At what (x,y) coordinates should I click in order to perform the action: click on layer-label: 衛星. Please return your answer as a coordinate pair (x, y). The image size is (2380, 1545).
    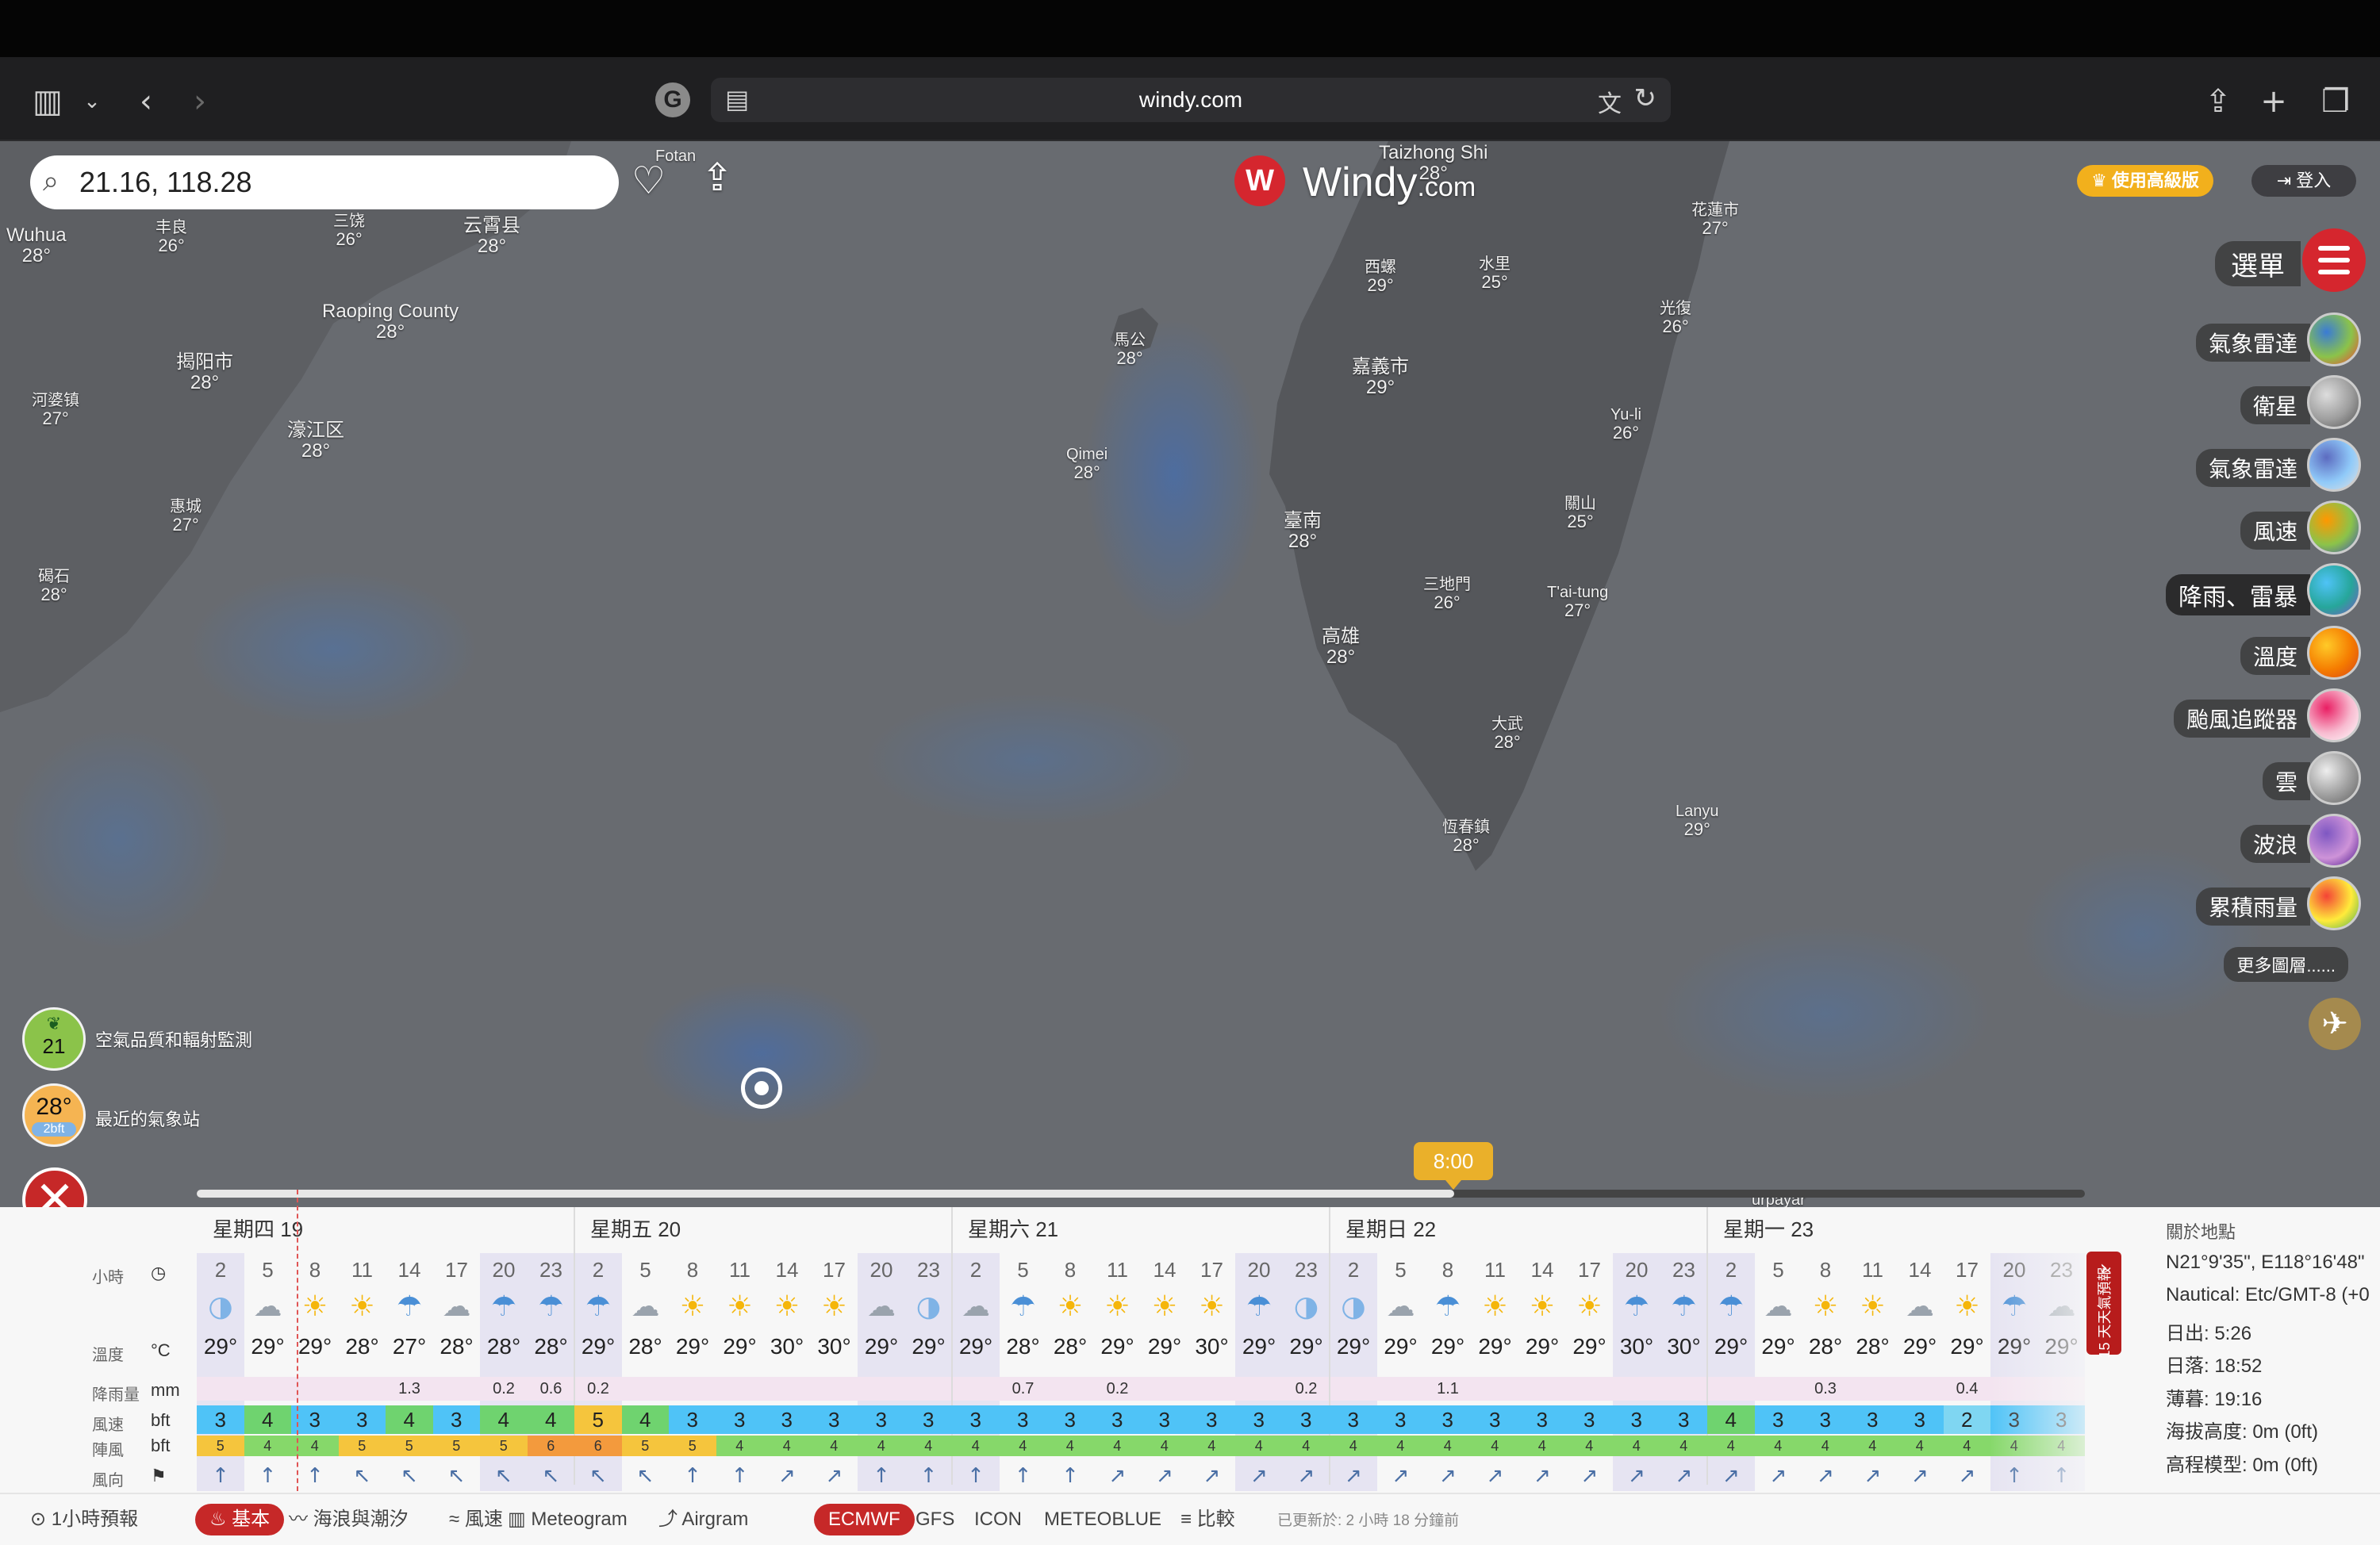
    Looking at the image, I should click on (2275, 405).